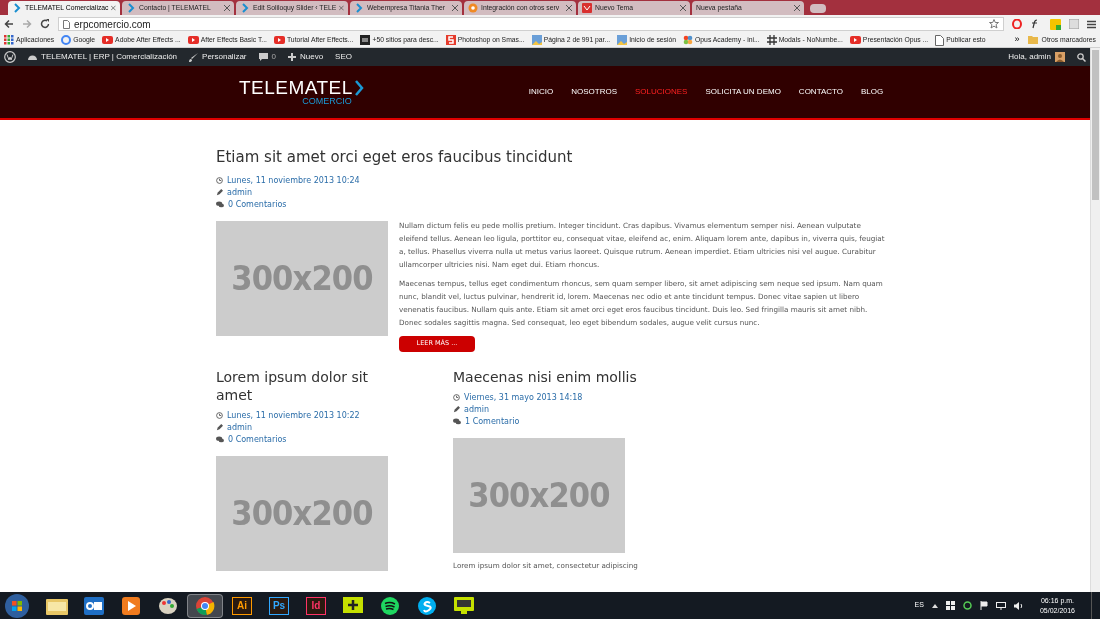 The height and width of the screenshot is (619, 1100). I want to click on s-icon, so click(450, 40).